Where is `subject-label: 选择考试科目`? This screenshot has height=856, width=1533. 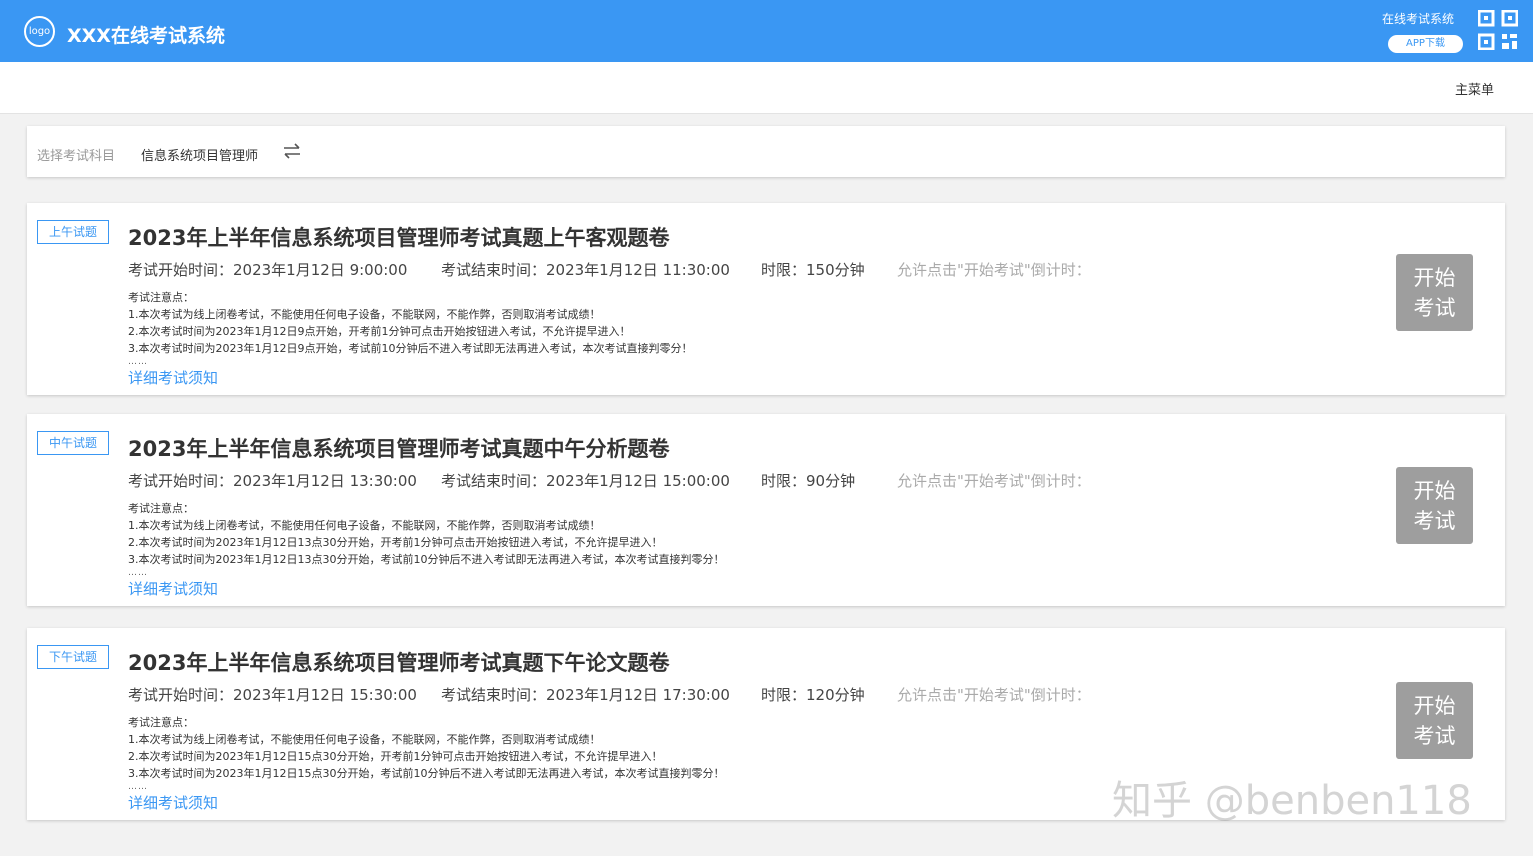
subject-label: 选择考试科目 is located at coordinates (76, 156).